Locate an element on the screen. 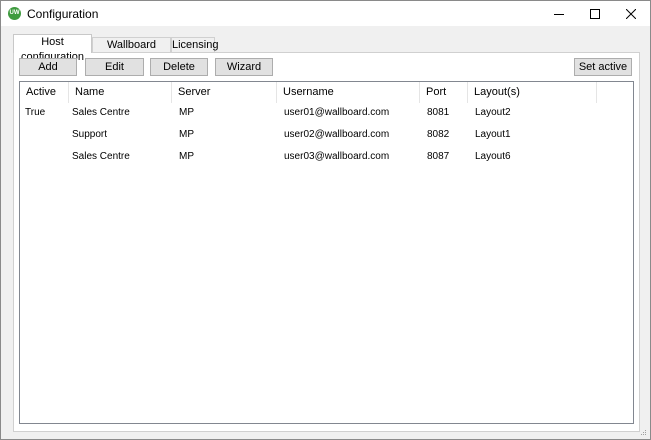 The width and height of the screenshot is (651, 440). add-button: Add is located at coordinates (48, 67).